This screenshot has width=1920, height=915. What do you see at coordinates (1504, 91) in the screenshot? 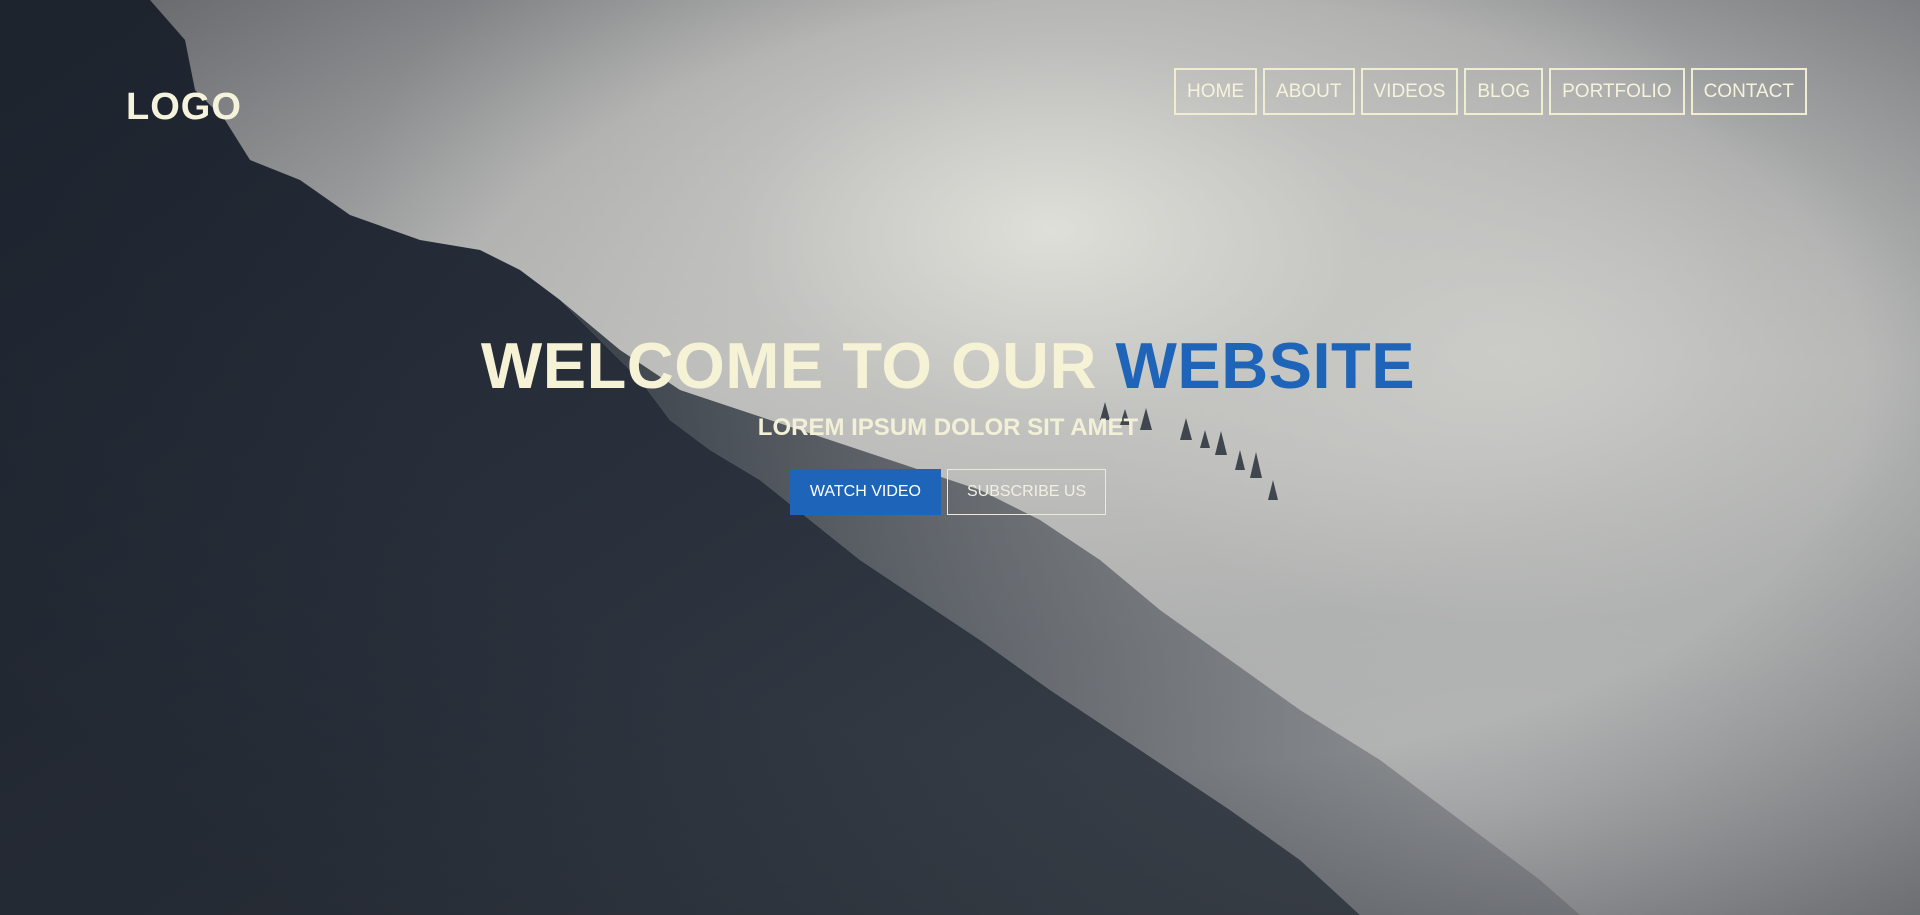
I see `nav-blog: BLOG` at bounding box center [1504, 91].